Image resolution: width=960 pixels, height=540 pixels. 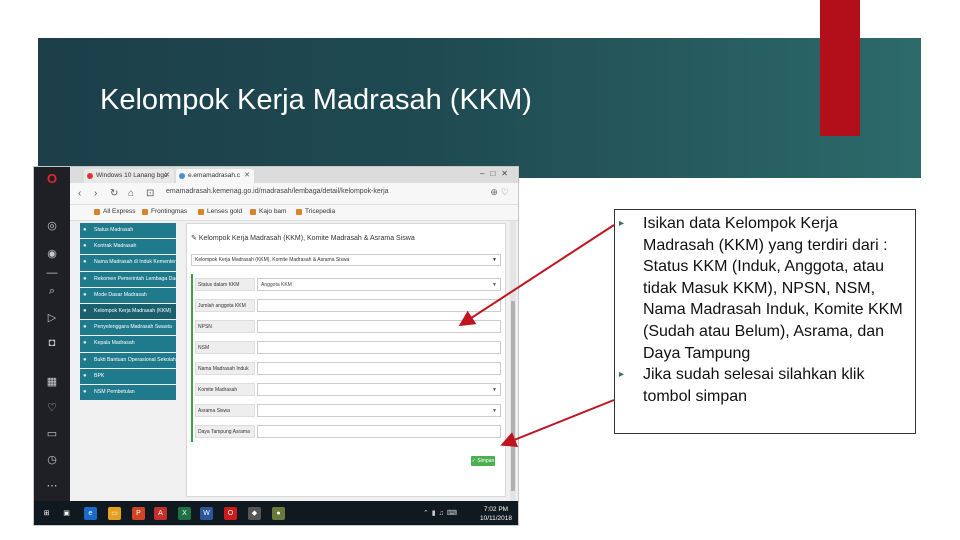 What do you see at coordinates (225, 389) in the screenshot?
I see `field-label: Komite Madrasah` at bounding box center [225, 389].